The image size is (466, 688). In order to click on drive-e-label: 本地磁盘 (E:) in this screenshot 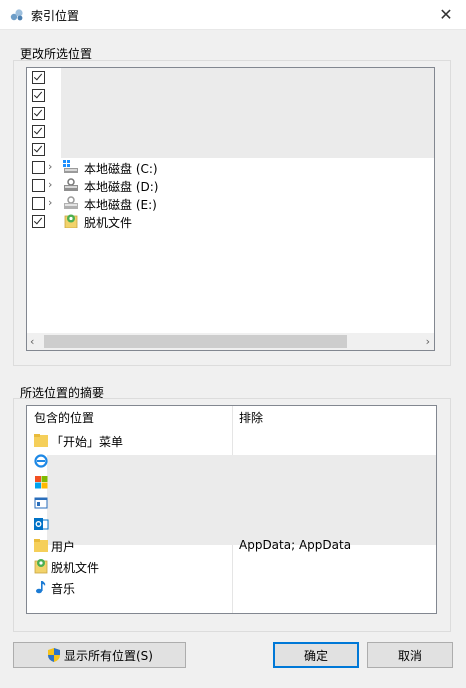, I will do `click(120, 205)`.